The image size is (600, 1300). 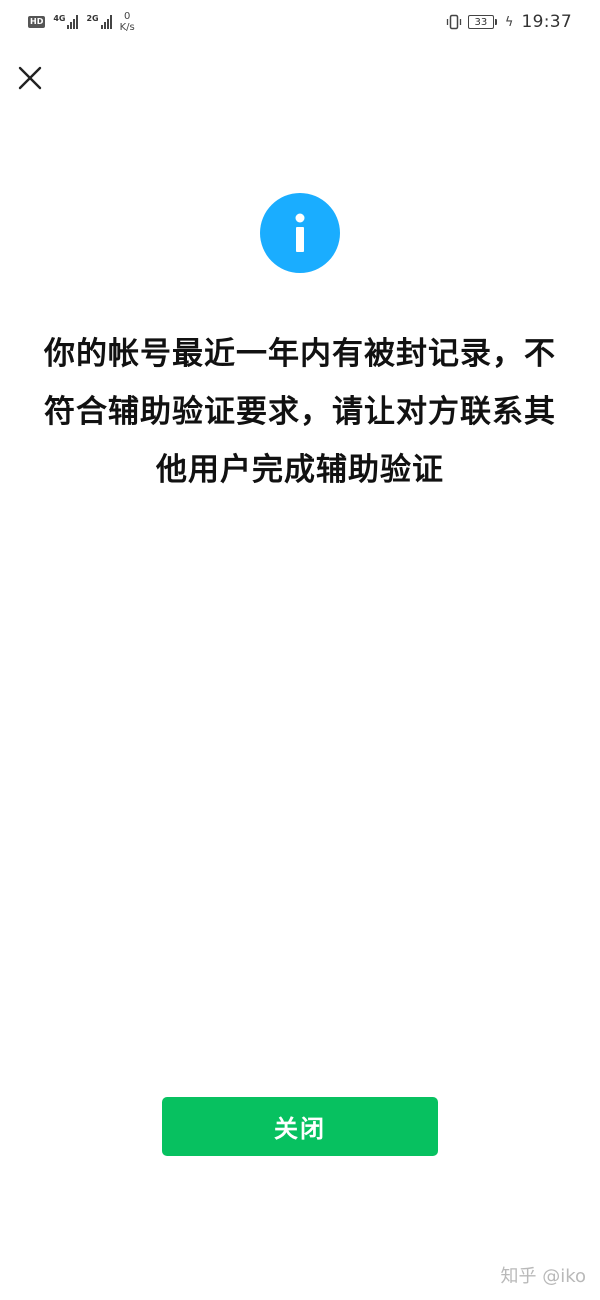 I want to click on signal-4g: 4G, so click(x=66, y=21).